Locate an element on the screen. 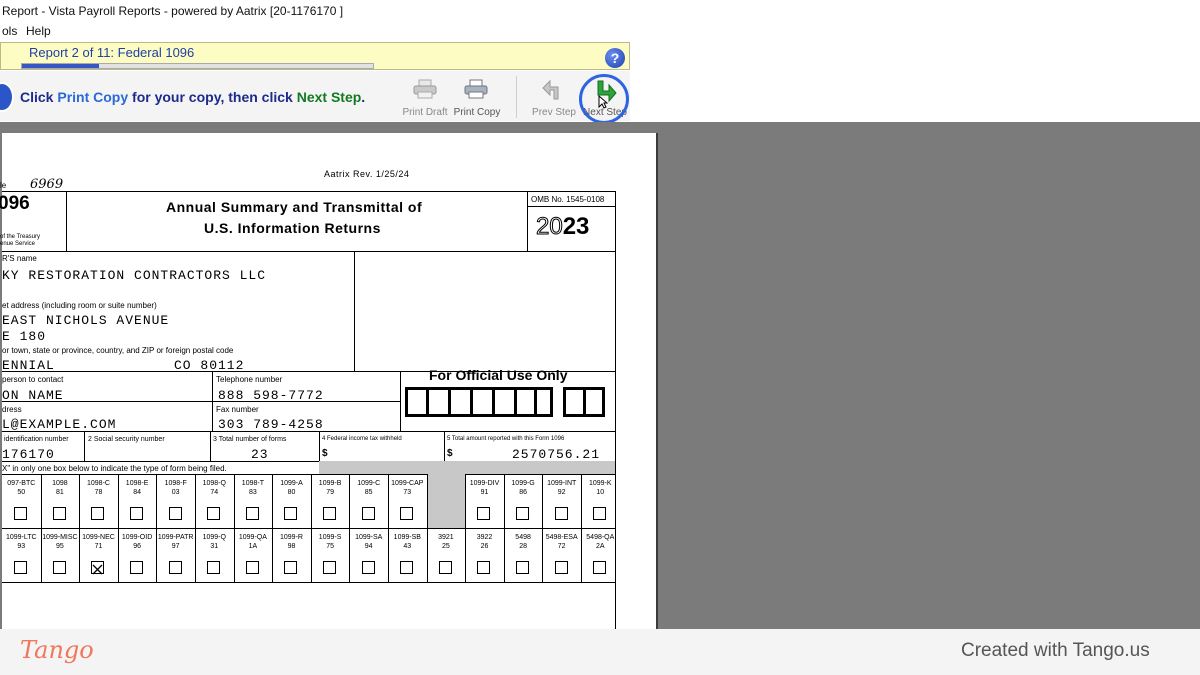  print-copy-button: Print Copy is located at coordinates (477, 97).